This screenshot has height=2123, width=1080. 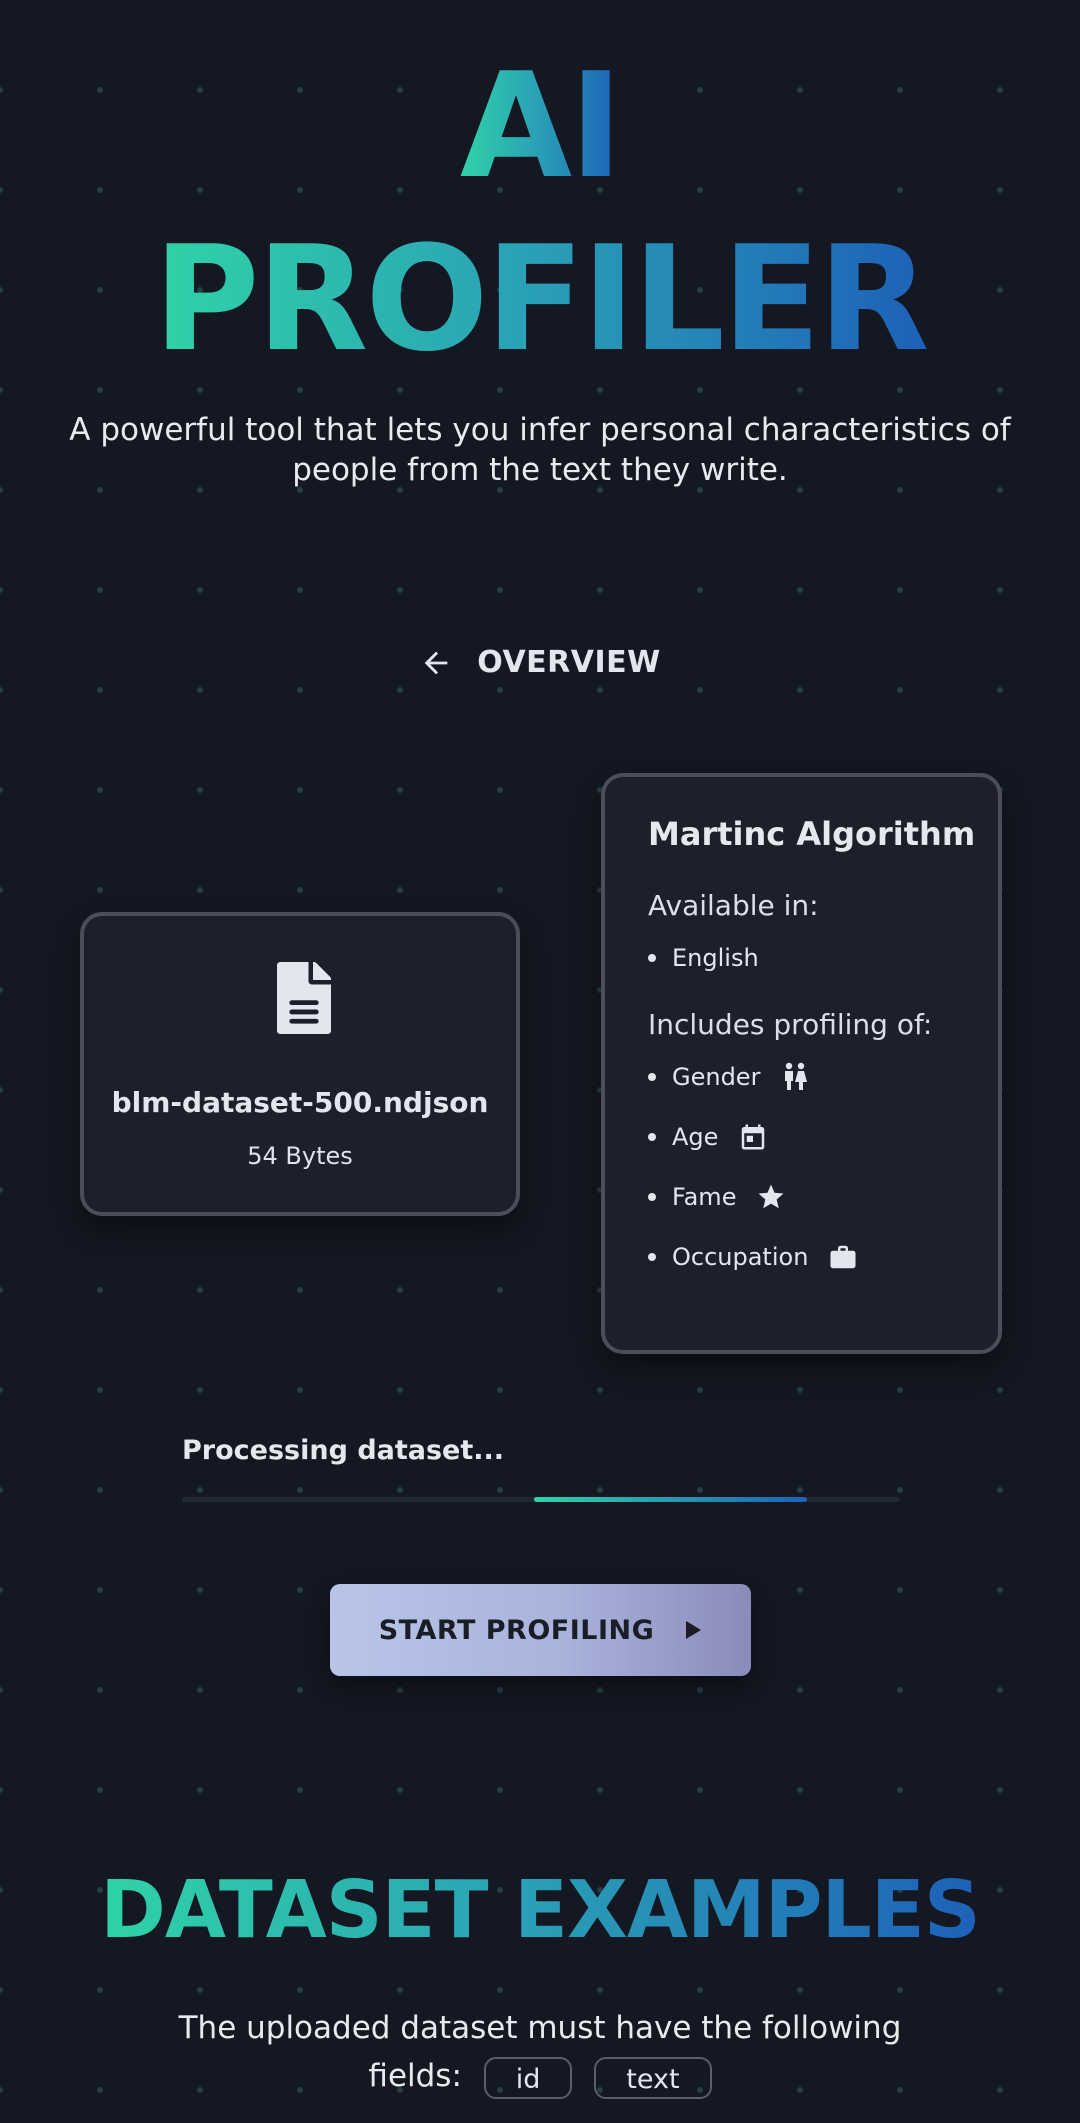 I want to click on arrow-left-icon, so click(x=436, y=662).